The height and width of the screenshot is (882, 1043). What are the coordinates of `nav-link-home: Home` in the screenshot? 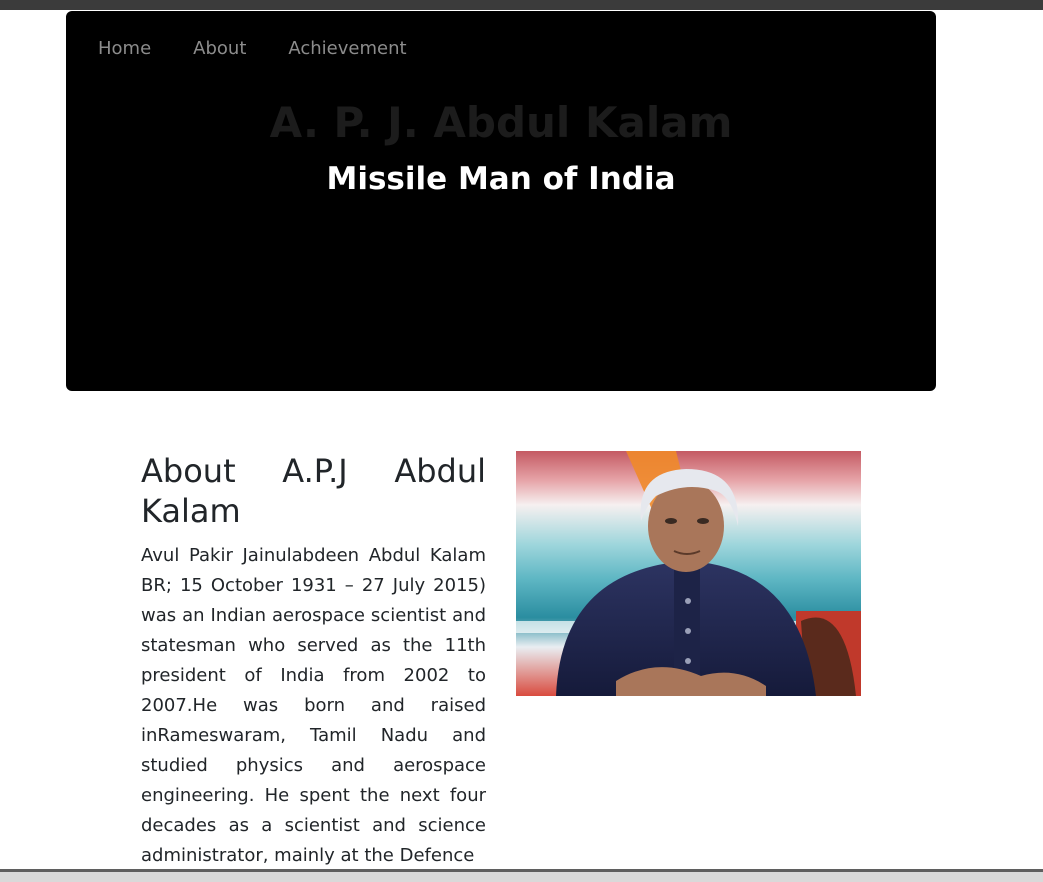 It's located at (124, 49).